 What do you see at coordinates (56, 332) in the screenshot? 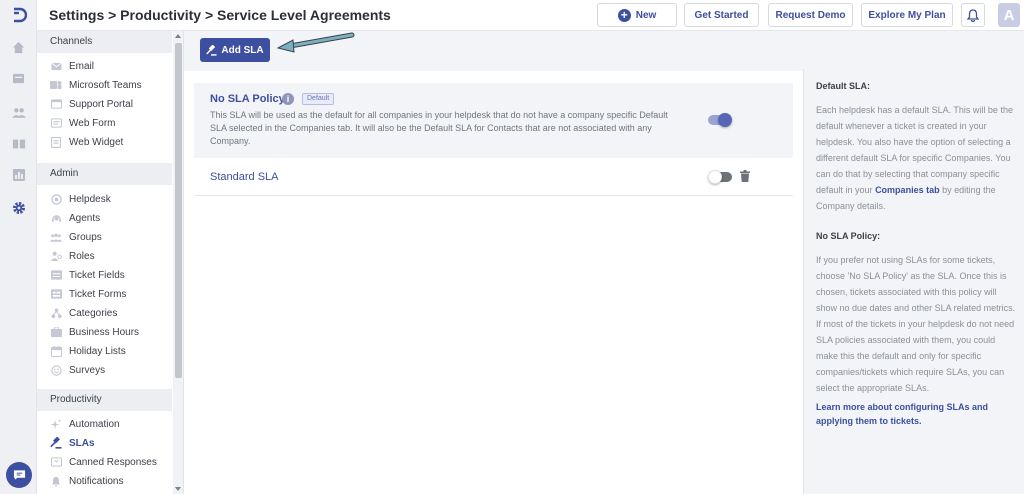
I see `business-hours-icon` at bounding box center [56, 332].